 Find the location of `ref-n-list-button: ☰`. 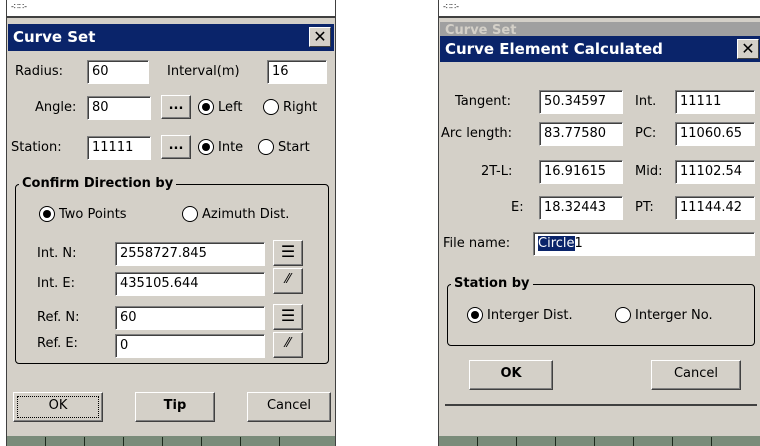

ref-n-list-button: ☰ is located at coordinates (288, 317).